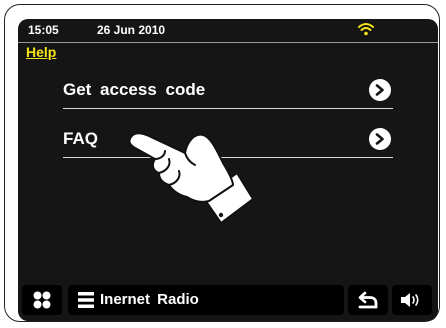 This screenshot has width=446, height=328. What do you see at coordinates (228, 91) in the screenshot?
I see `menu-item-get-access-code: Get access code` at bounding box center [228, 91].